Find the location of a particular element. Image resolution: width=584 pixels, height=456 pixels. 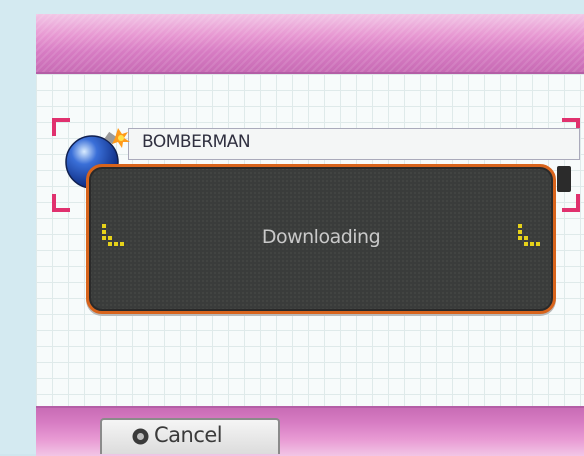

game-title: BOMBERMAN is located at coordinates (196, 142).